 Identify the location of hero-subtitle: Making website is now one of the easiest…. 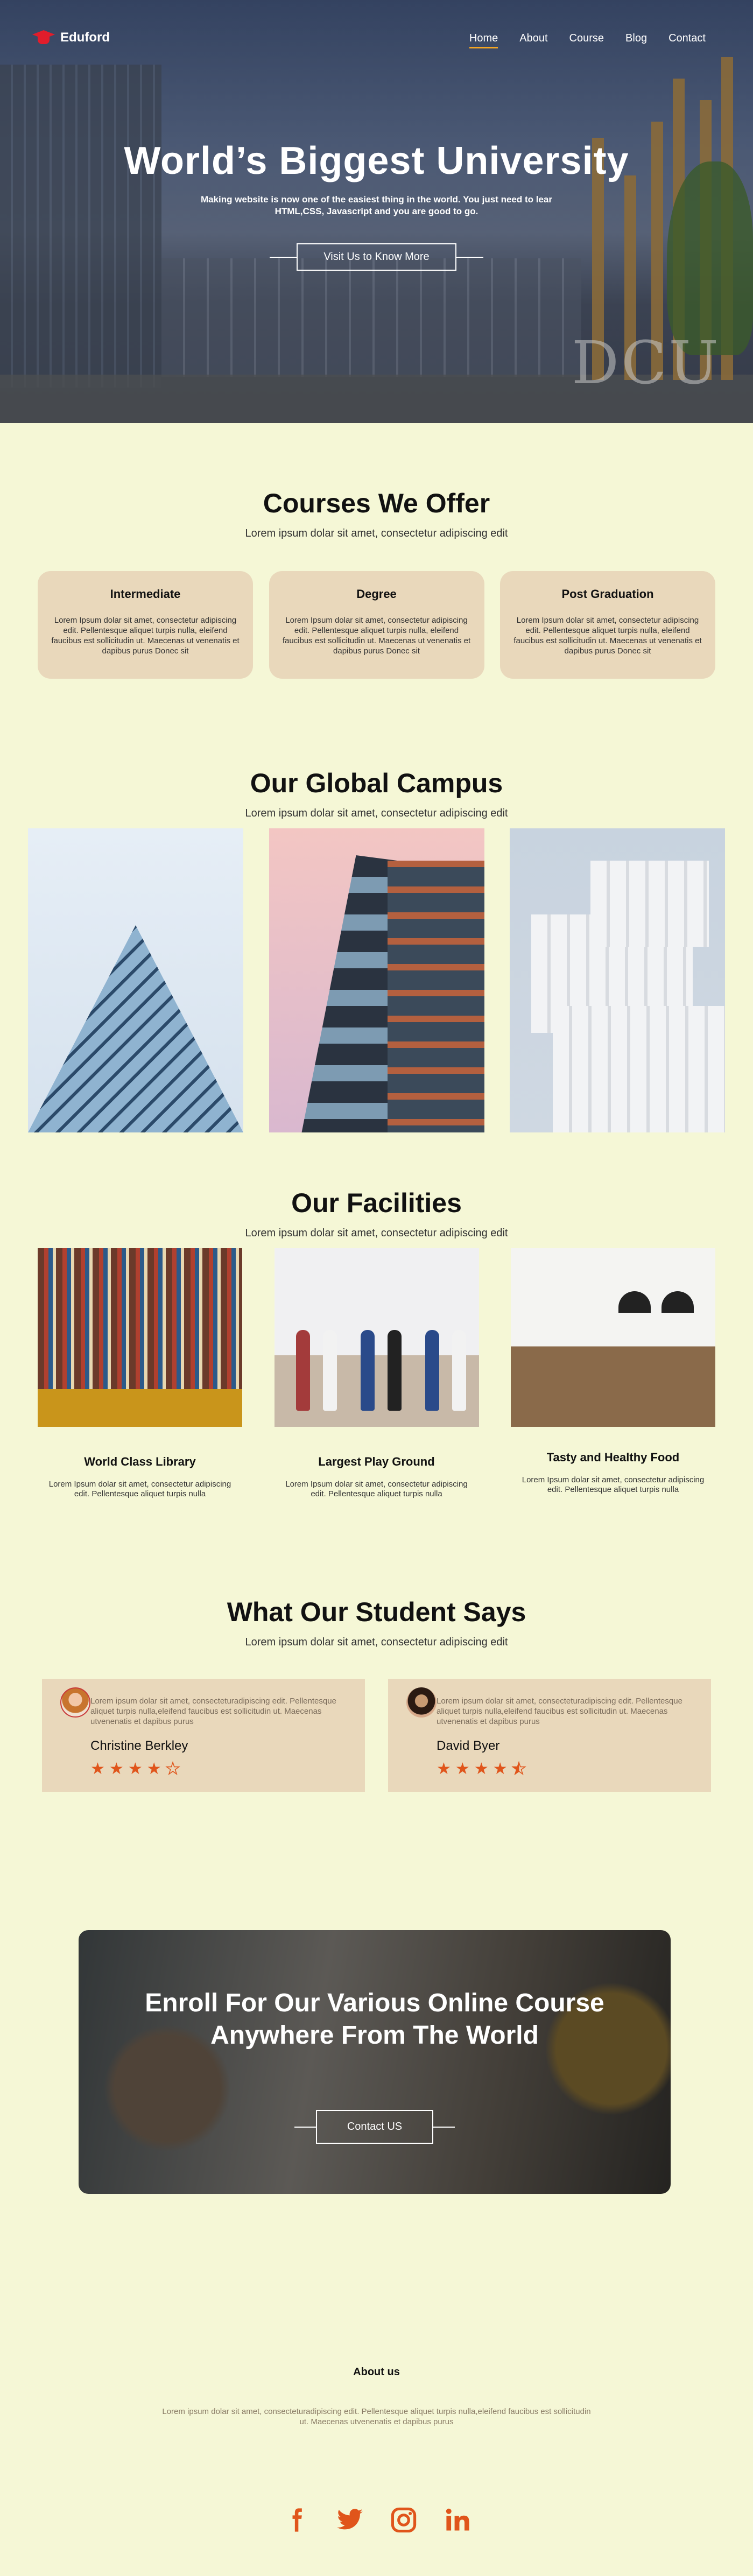
(376, 205).